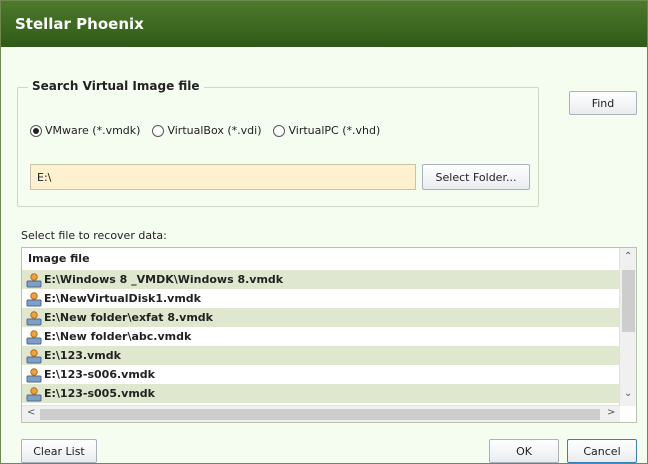 Image resolution: width=648 pixels, height=464 pixels. Describe the element at coordinates (603, 103) in the screenshot. I see `find-button: Find` at that location.